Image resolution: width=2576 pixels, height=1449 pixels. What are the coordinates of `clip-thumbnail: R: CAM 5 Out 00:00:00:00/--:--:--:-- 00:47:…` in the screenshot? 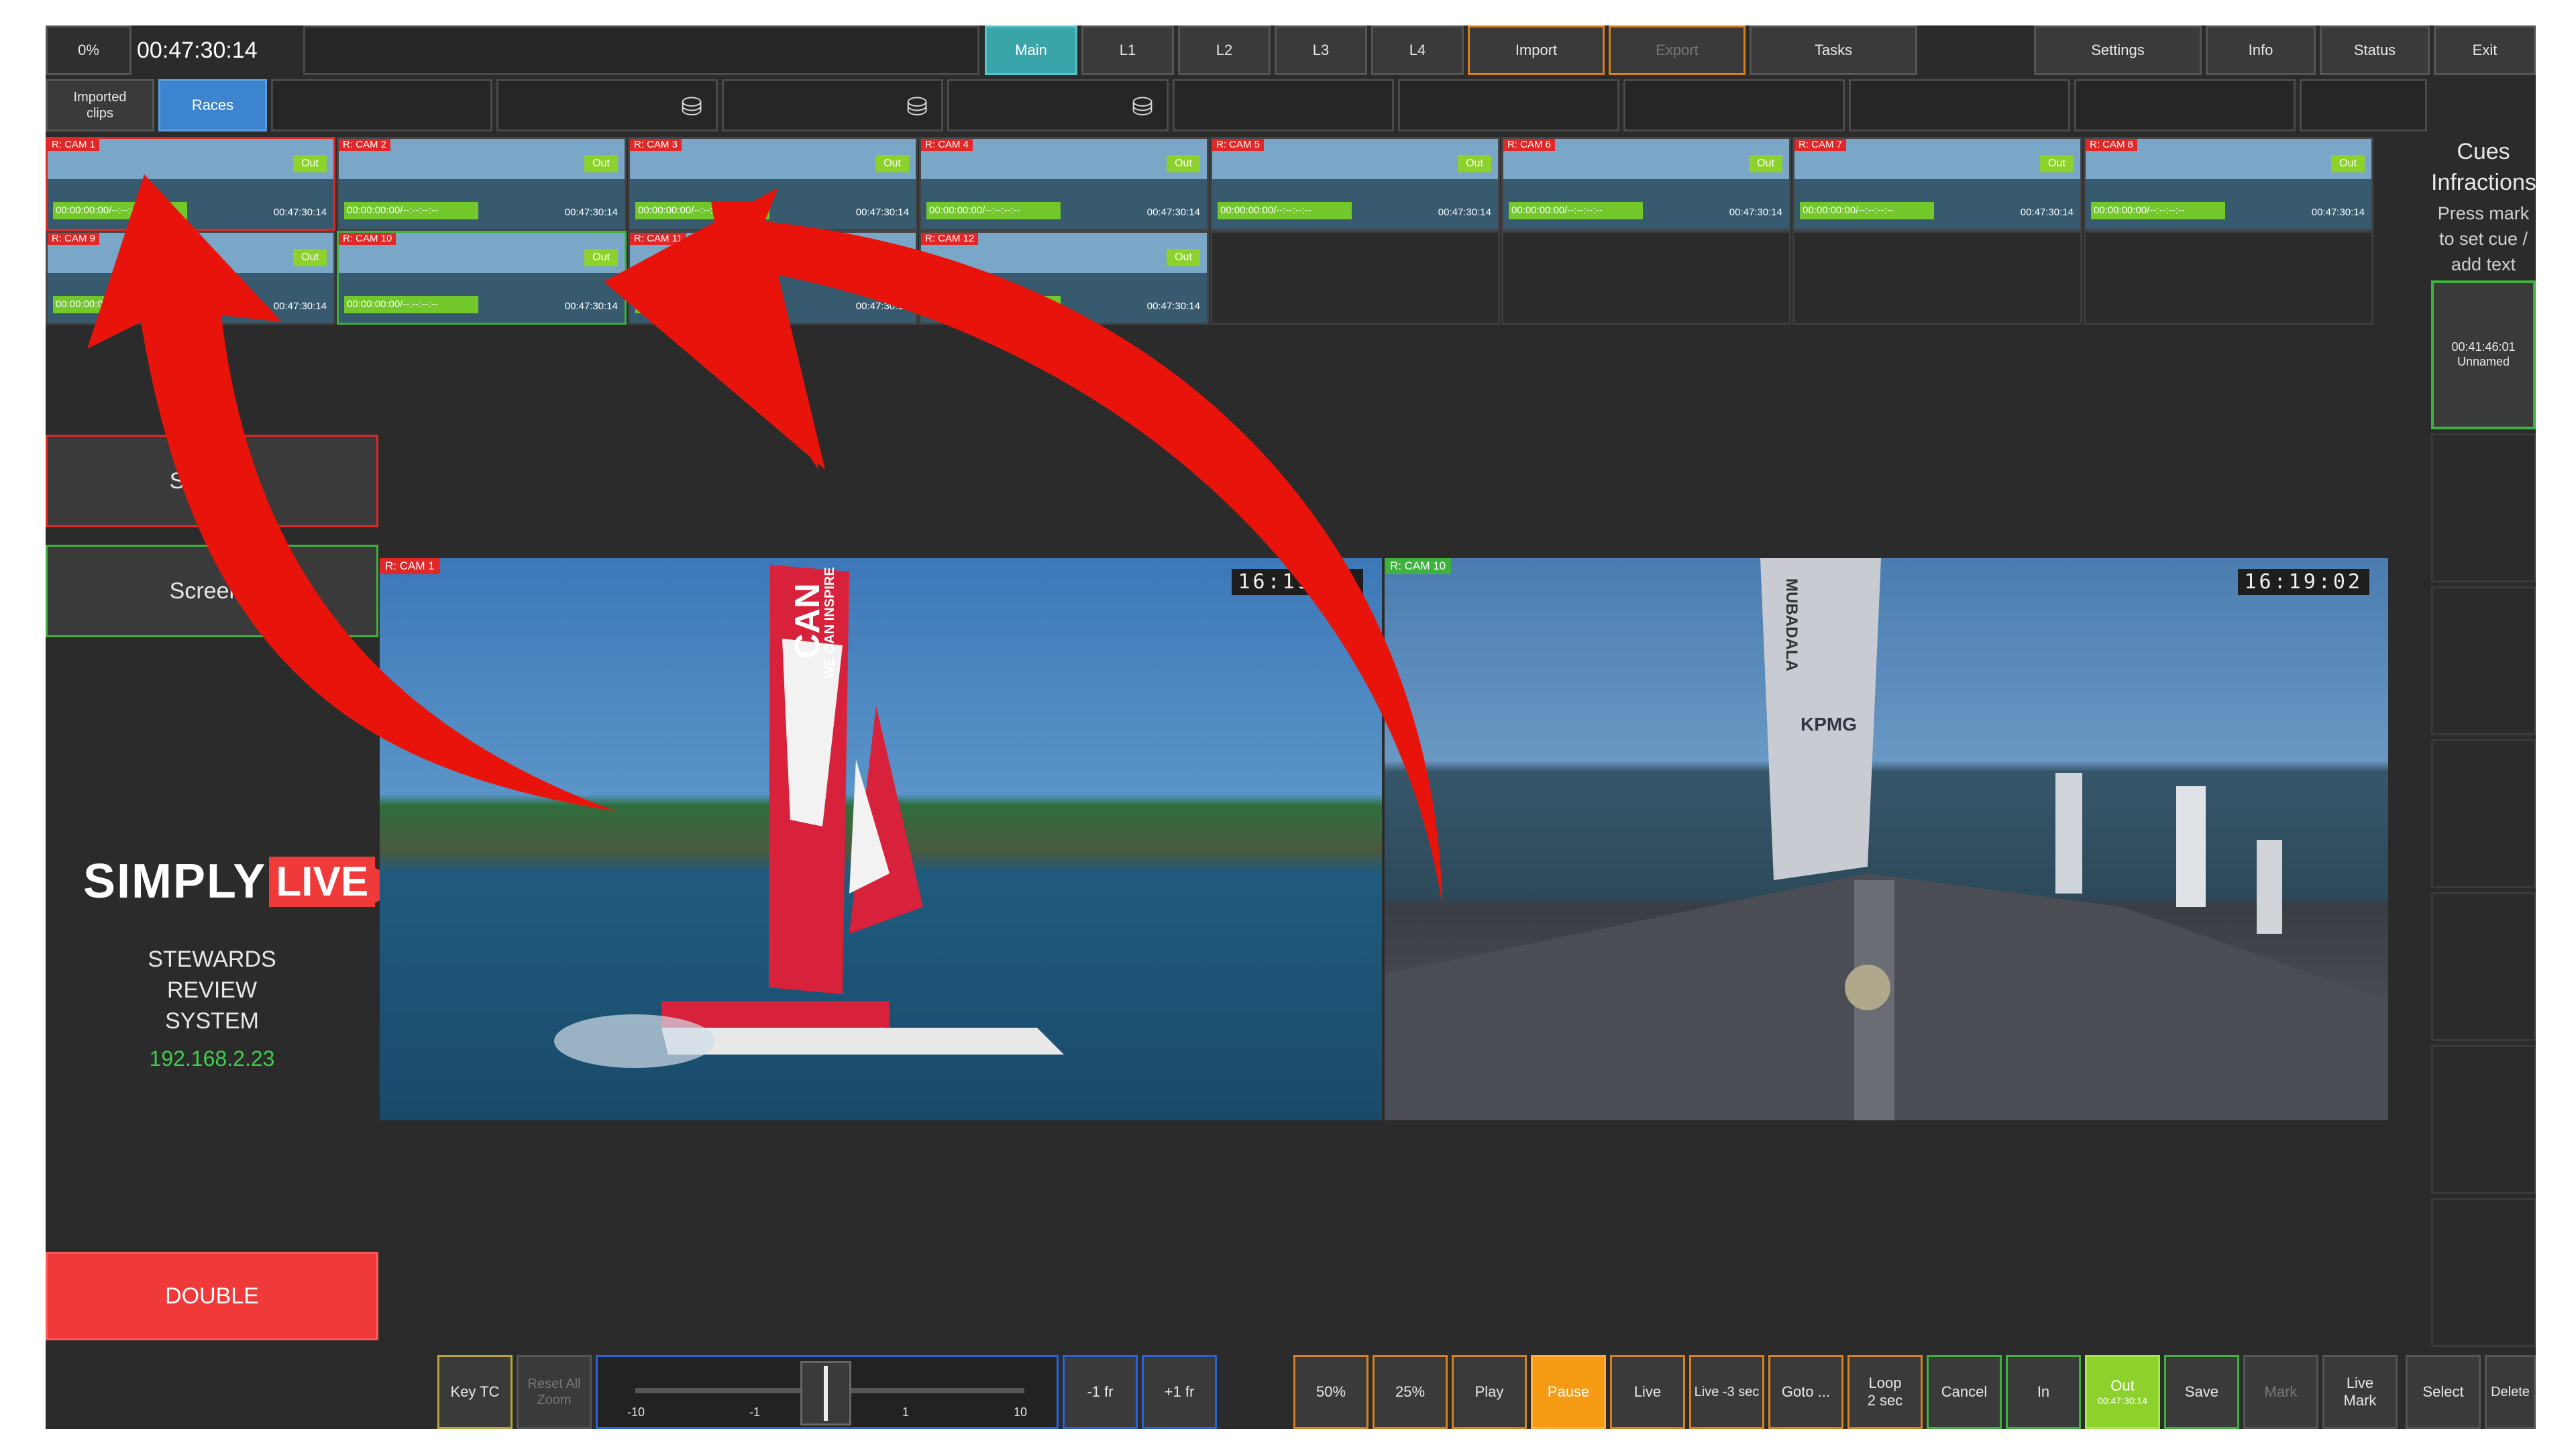 It's located at (1355, 184).